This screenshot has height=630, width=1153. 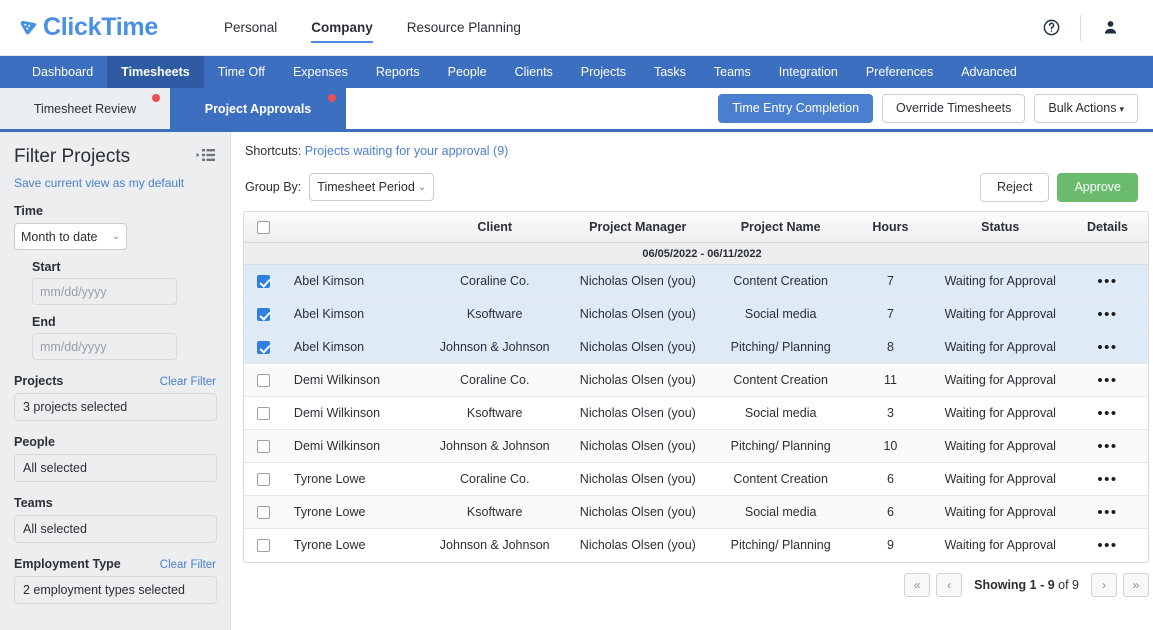 I want to click on nav-dashboard: Dashboard, so click(x=62, y=72).